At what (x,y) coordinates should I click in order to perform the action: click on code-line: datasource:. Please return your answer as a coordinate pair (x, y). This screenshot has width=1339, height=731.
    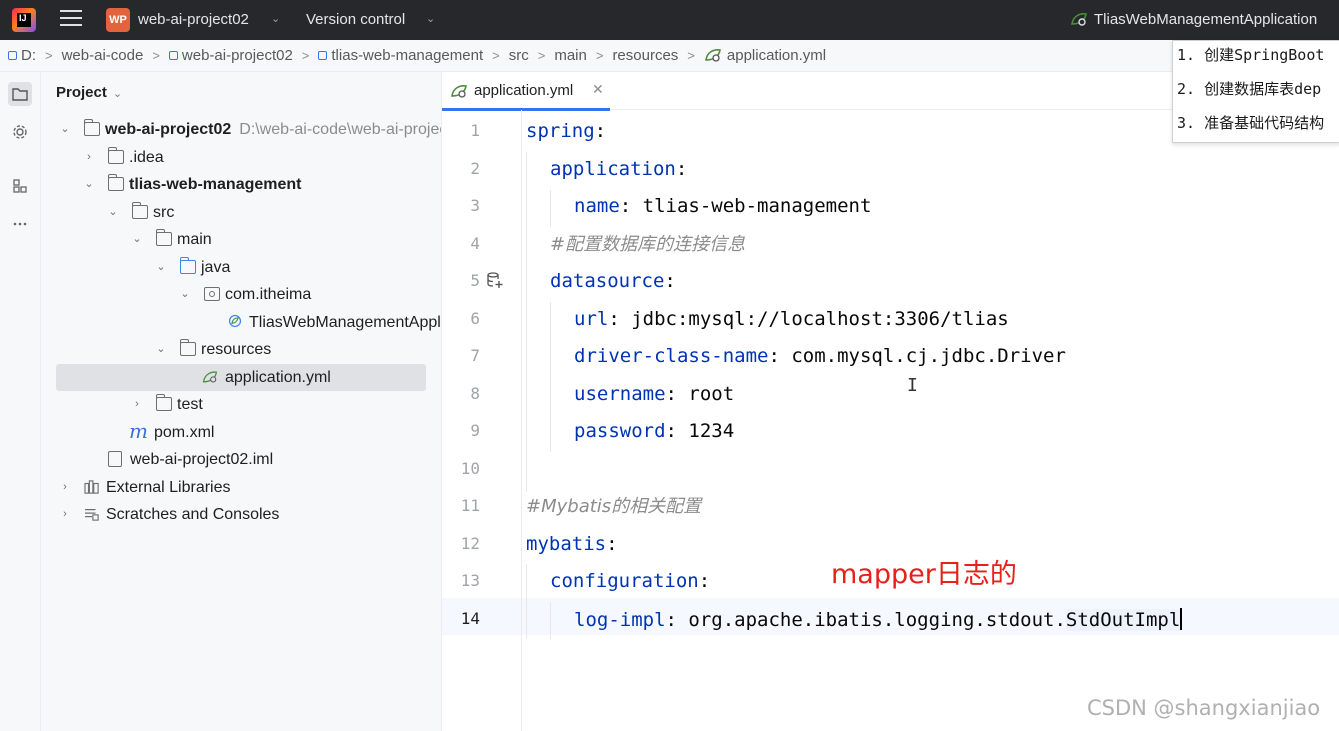
    Looking at the image, I should click on (613, 288).